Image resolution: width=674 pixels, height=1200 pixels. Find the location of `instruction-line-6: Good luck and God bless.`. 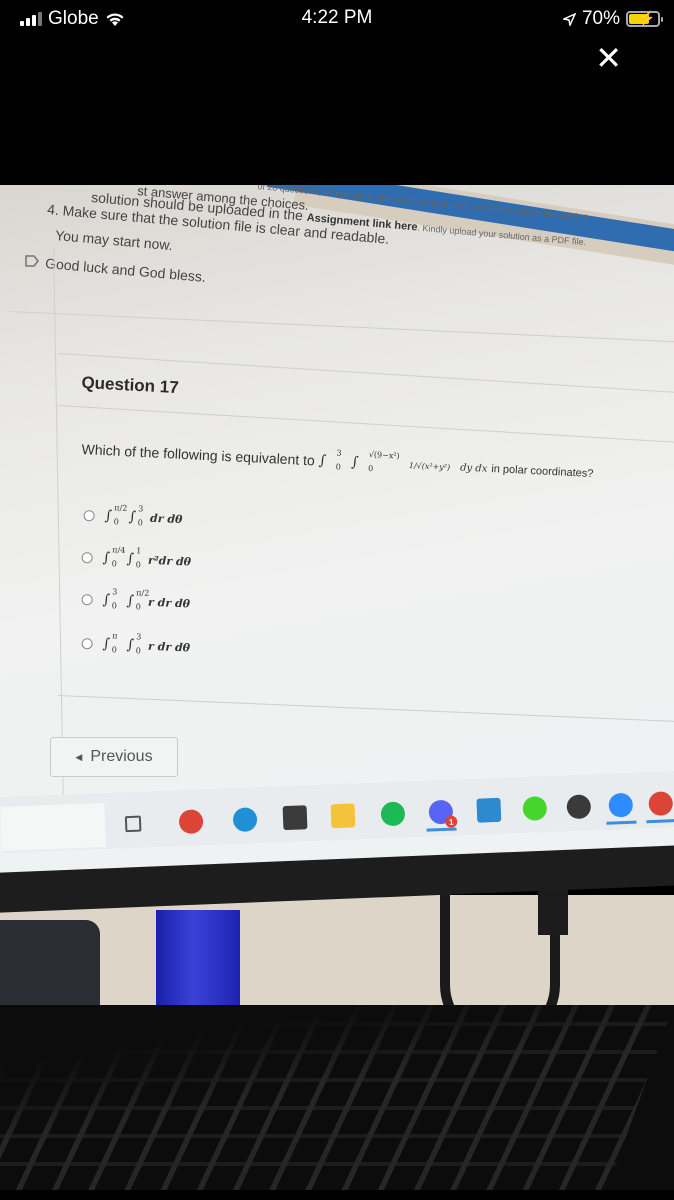

instruction-line-6: Good luck and God bless. is located at coordinates (125, 270).